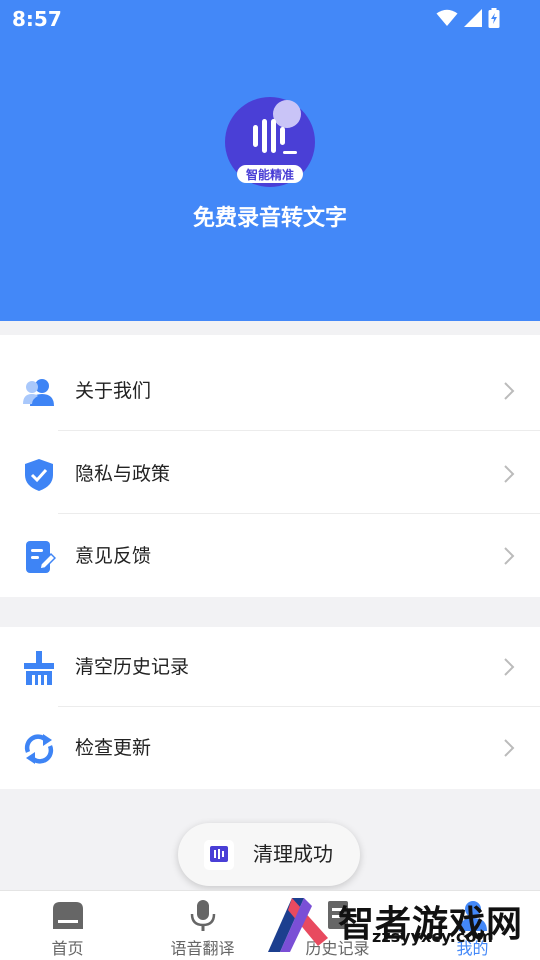 This screenshot has height=960, width=540. What do you see at coordinates (67, 948) in the screenshot?
I see `tab-label: 首页` at bounding box center [67, 948].